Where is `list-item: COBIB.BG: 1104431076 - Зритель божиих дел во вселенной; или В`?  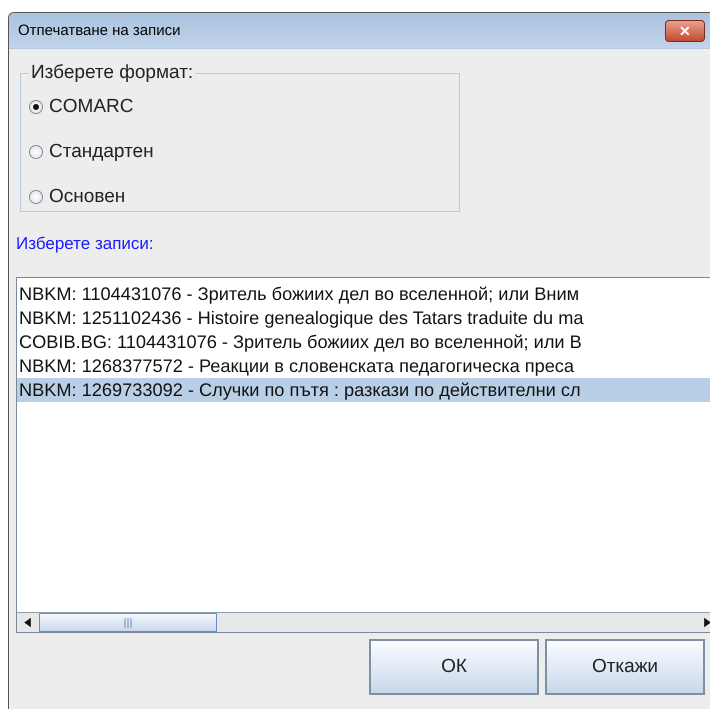 list-item: COBIB.BG: 1104431076 - Зритель божиих дел во вселенной; или В is located at coordinates (363, 342).